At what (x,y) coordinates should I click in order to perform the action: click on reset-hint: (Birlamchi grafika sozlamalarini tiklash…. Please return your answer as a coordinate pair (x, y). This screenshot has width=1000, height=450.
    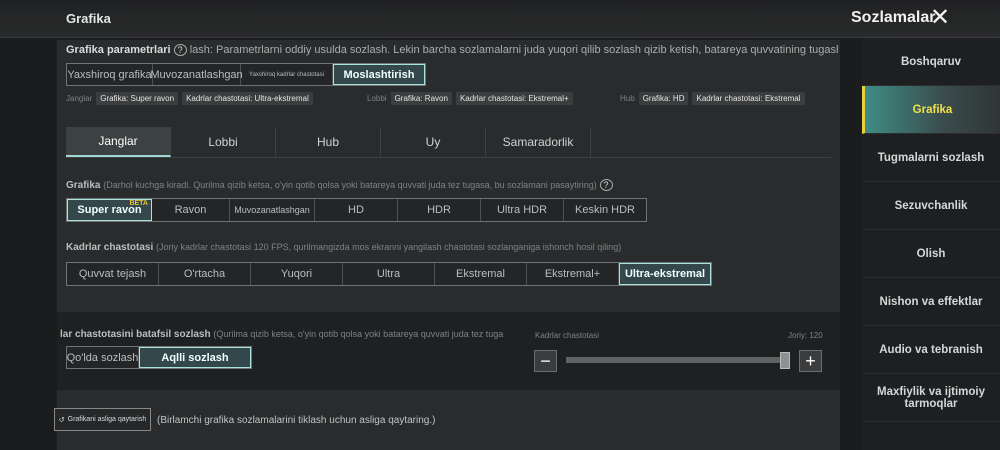
    Looking at the image, I should click on (296, 420).